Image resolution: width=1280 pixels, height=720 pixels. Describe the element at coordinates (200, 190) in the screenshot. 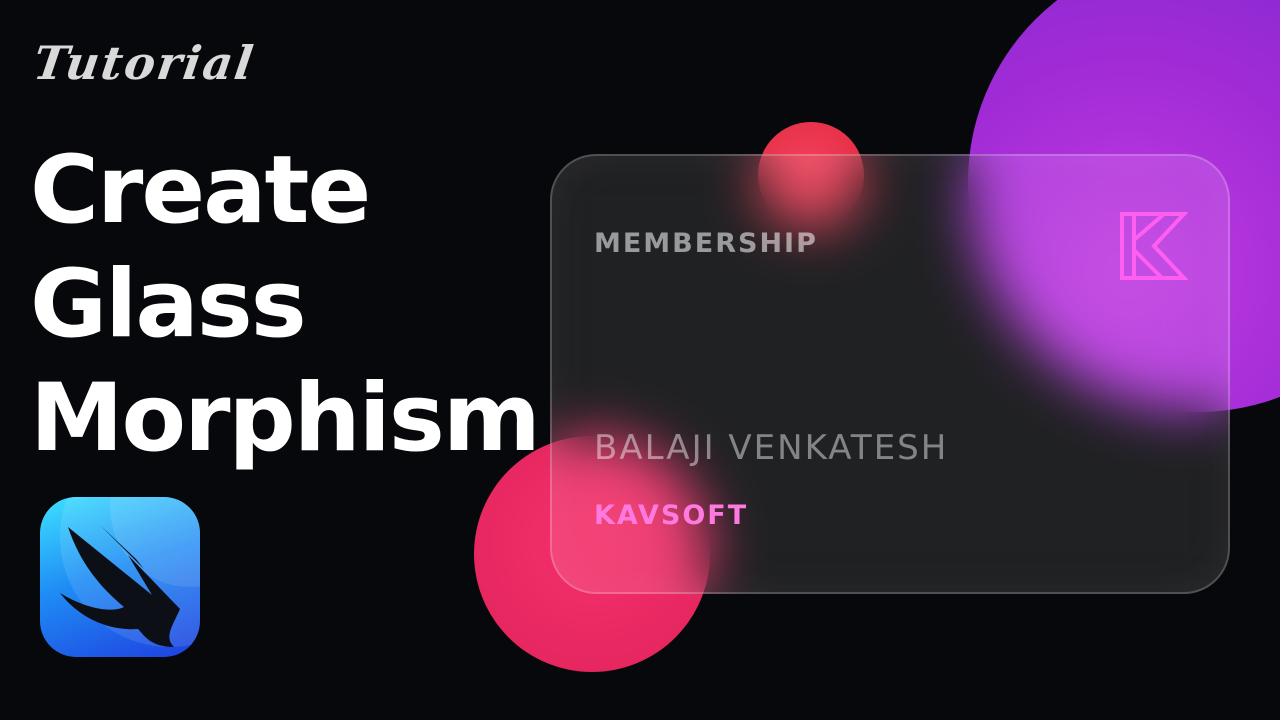

I see `headline-line-1: Create` at that location.